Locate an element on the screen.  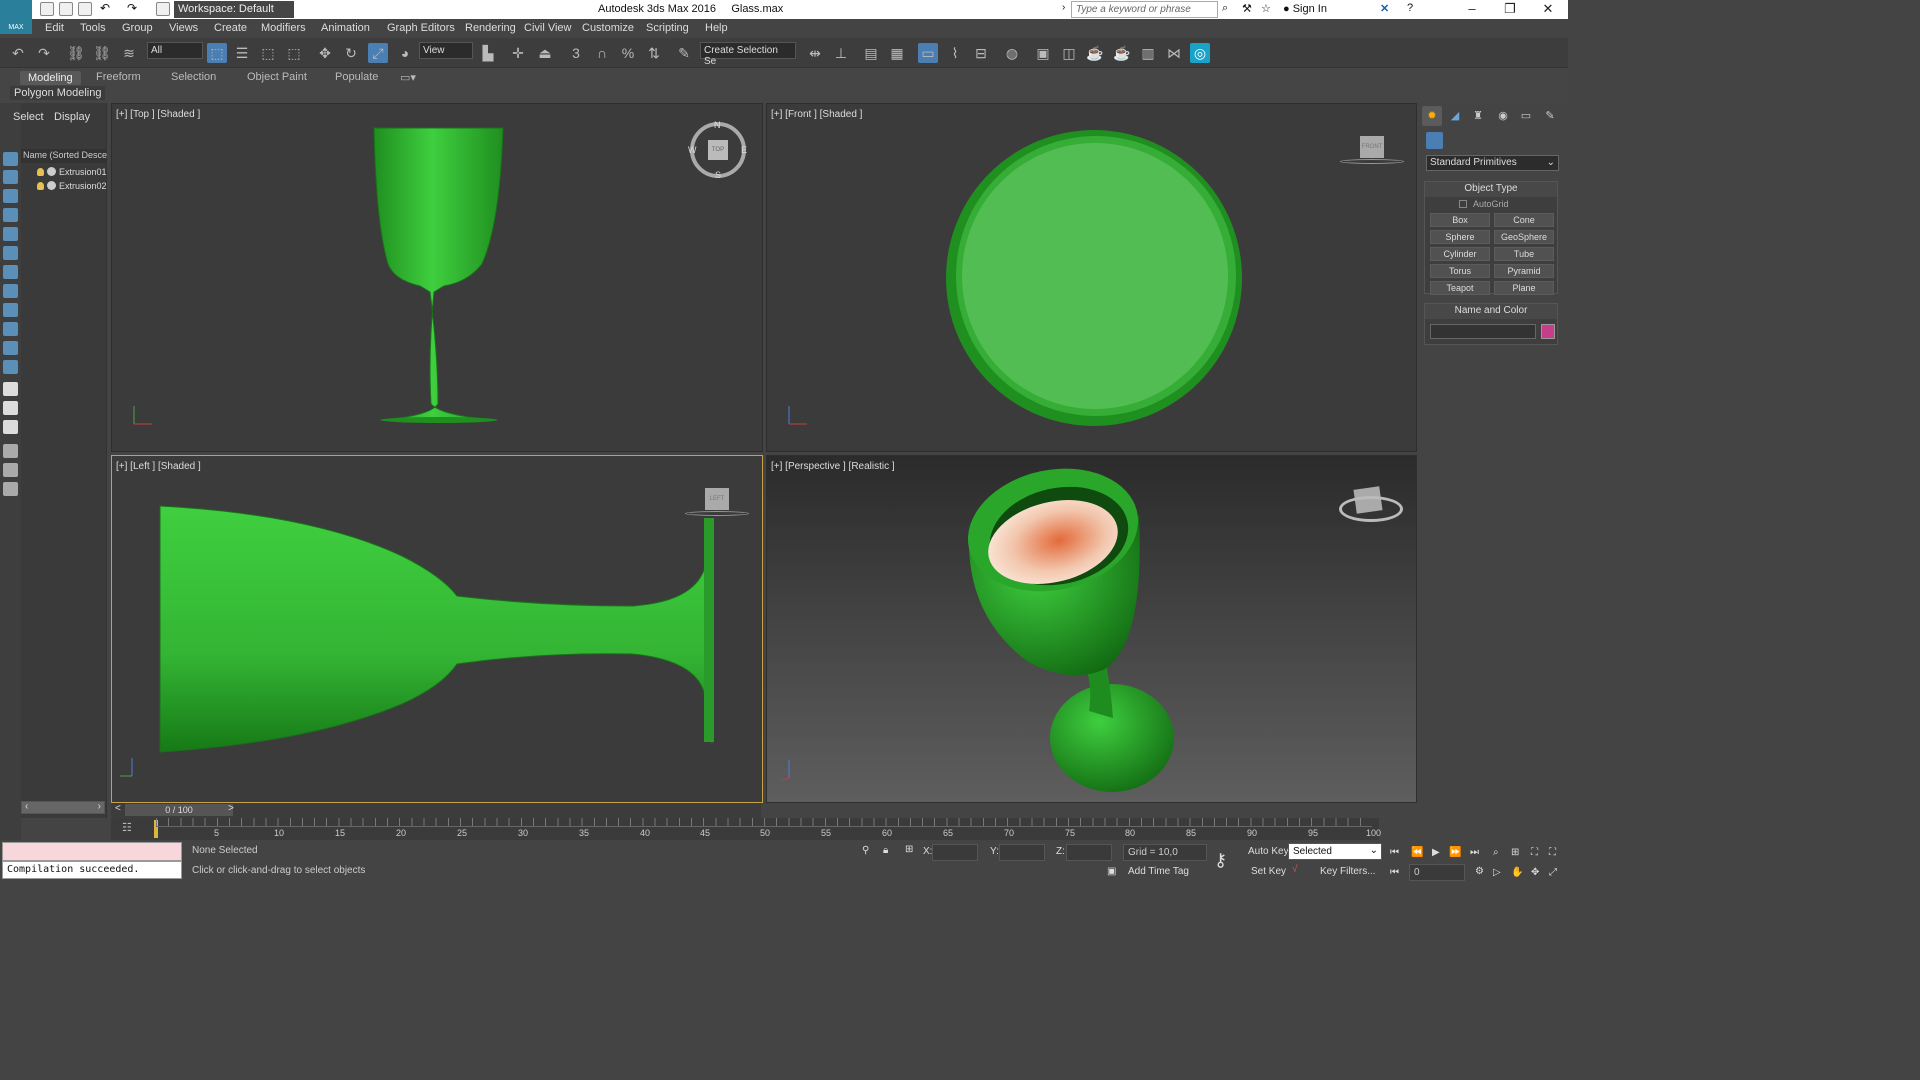
box-button: Box is located at coordinates (1460, 220).